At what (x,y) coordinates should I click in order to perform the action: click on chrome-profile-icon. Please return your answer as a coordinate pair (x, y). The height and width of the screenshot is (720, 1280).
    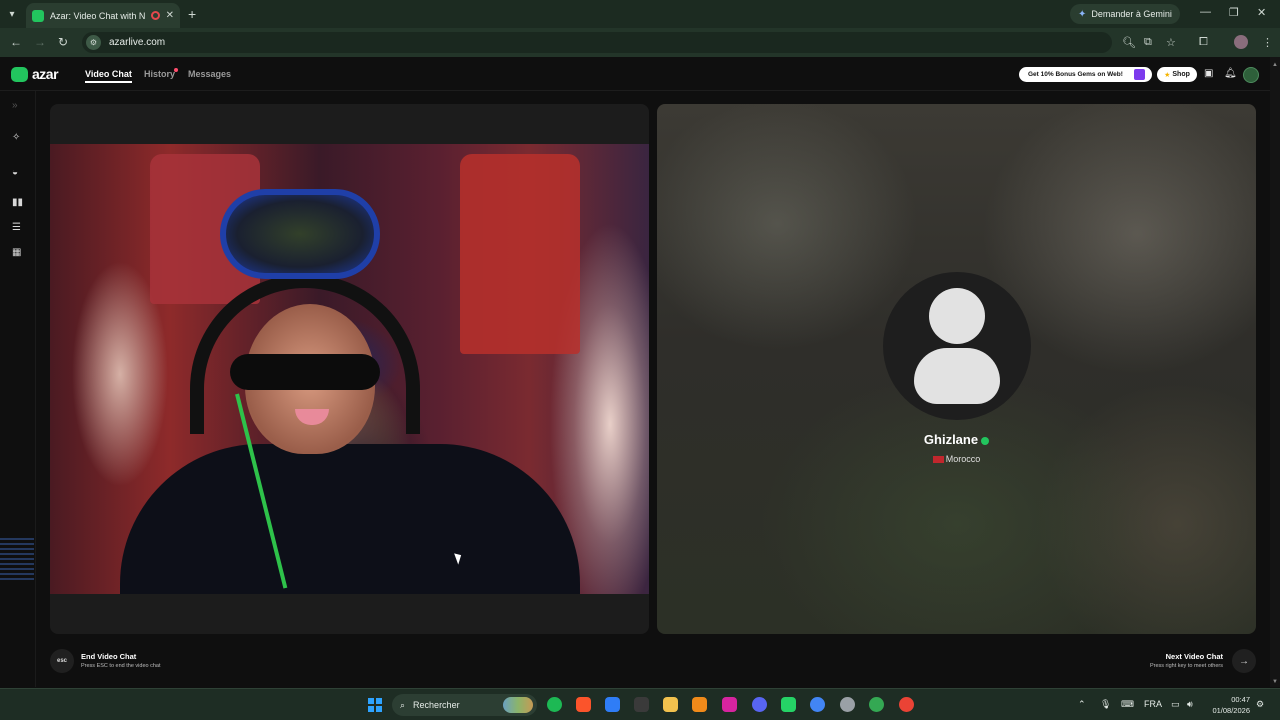
    Looking at the image, I should click on (847, 704).